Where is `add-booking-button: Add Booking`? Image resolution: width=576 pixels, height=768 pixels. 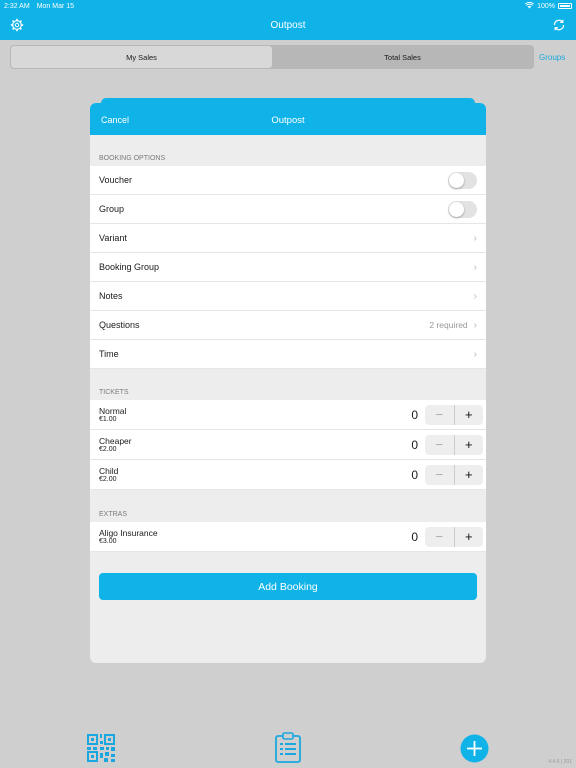
add-booking-button: Add Booking is located at coordinates (288, 586).